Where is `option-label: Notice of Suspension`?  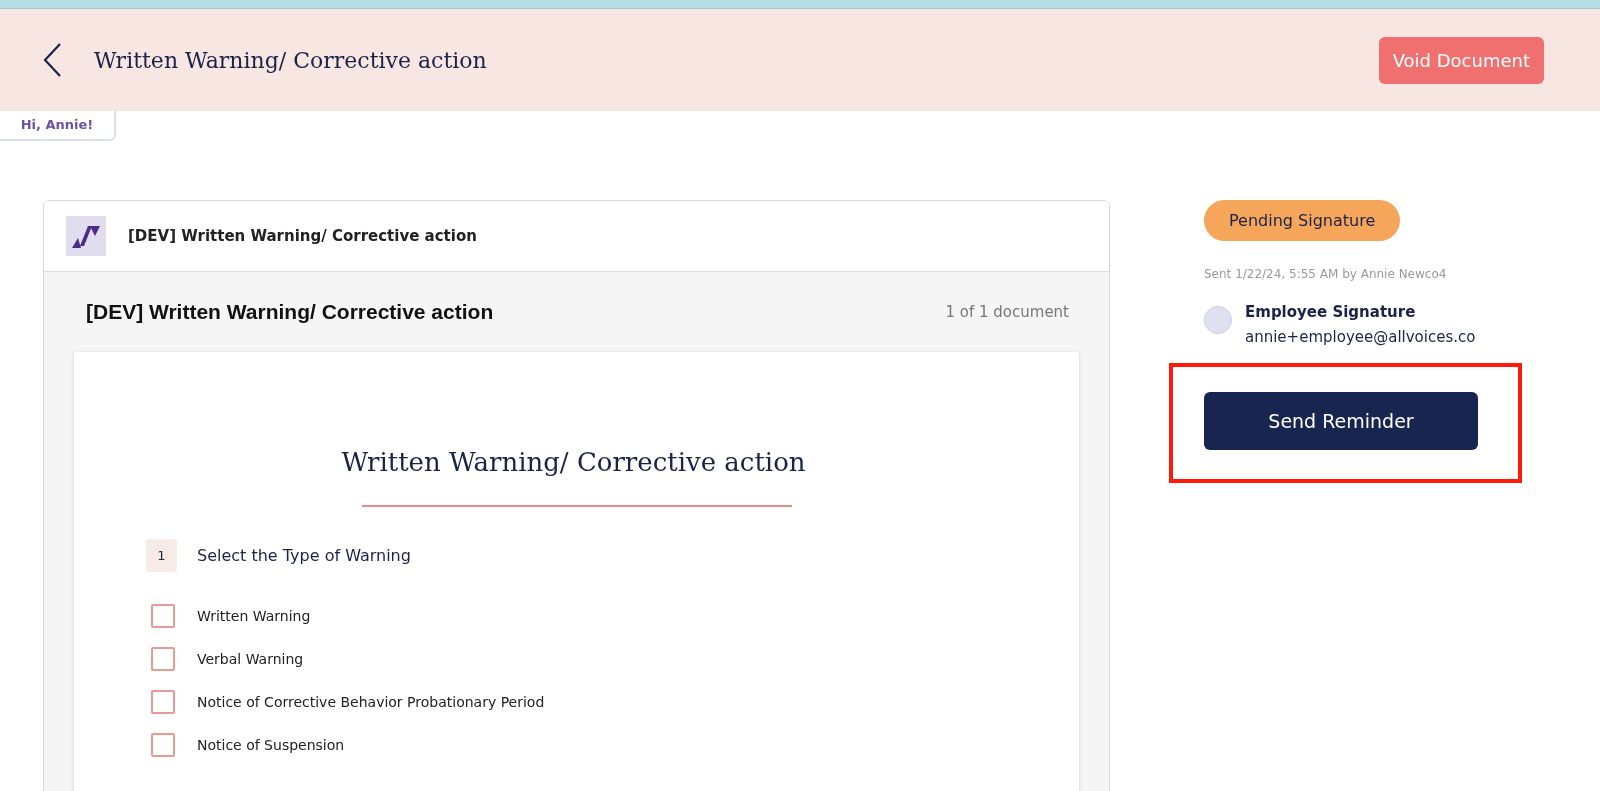 option-label: Notice of Suspension is located at coordinates (271, 744).